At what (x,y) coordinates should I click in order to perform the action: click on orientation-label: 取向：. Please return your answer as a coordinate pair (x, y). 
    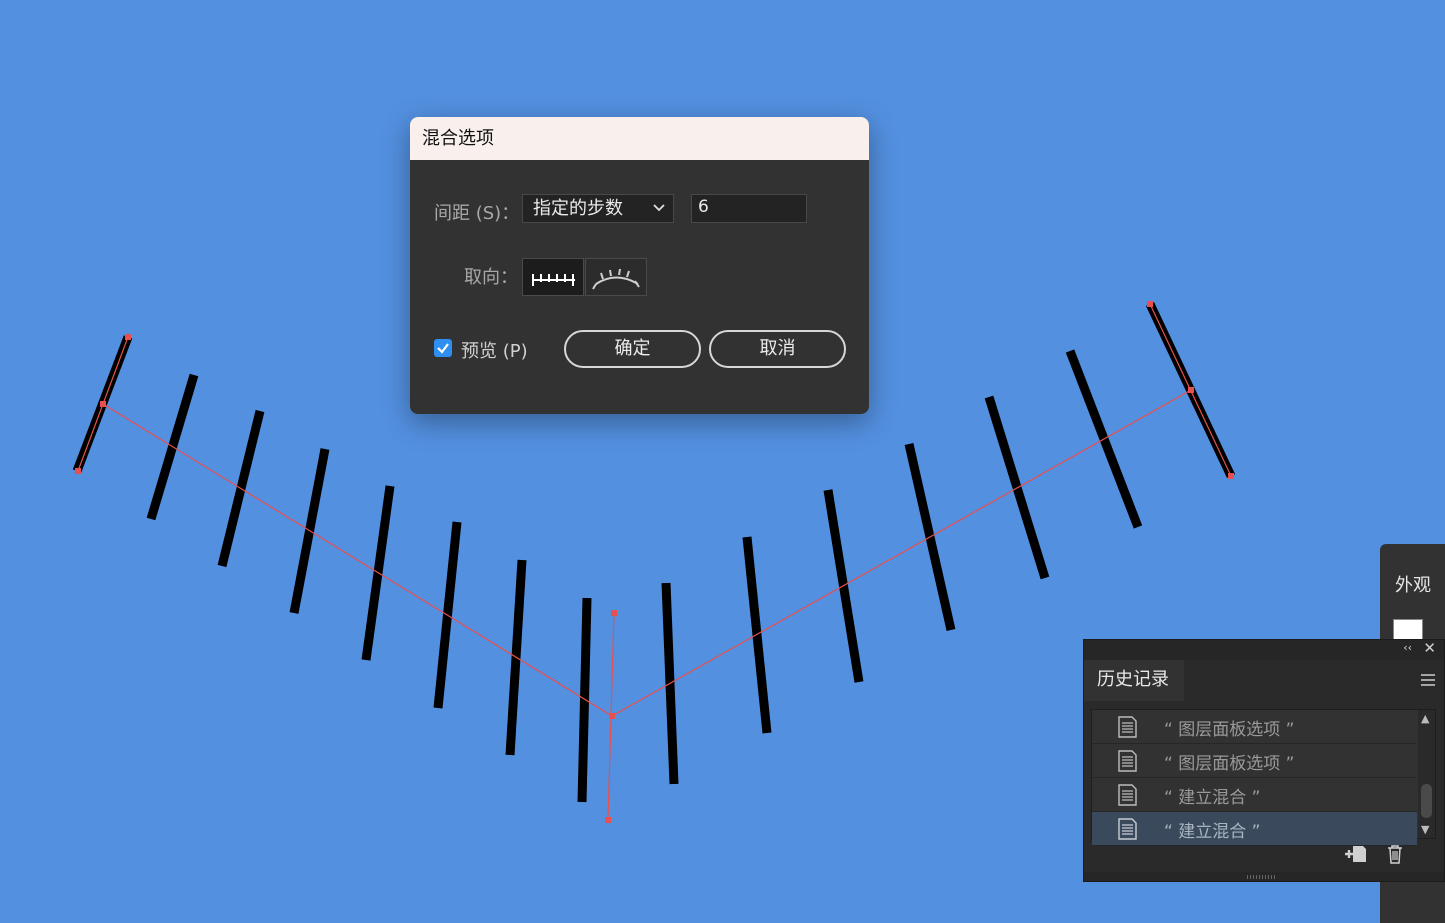
    Looking at the image, I should click on (491, 277).